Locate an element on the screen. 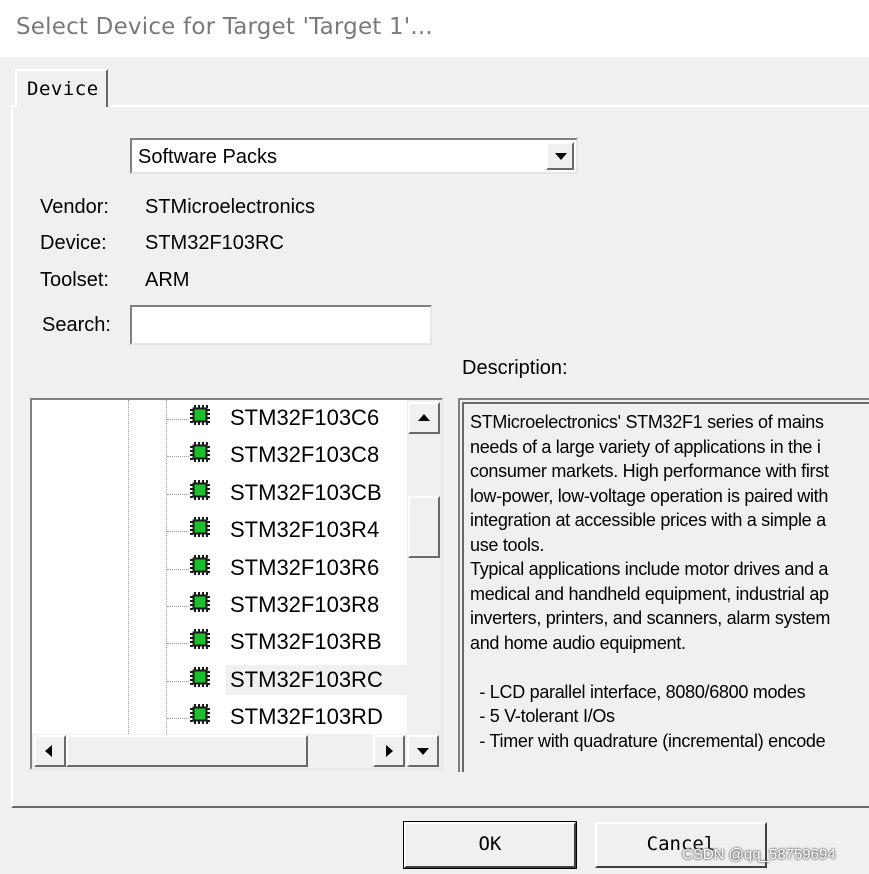 This screenshot has height=874, width=869. scroll-down-button is located at coordinates (423, 751).